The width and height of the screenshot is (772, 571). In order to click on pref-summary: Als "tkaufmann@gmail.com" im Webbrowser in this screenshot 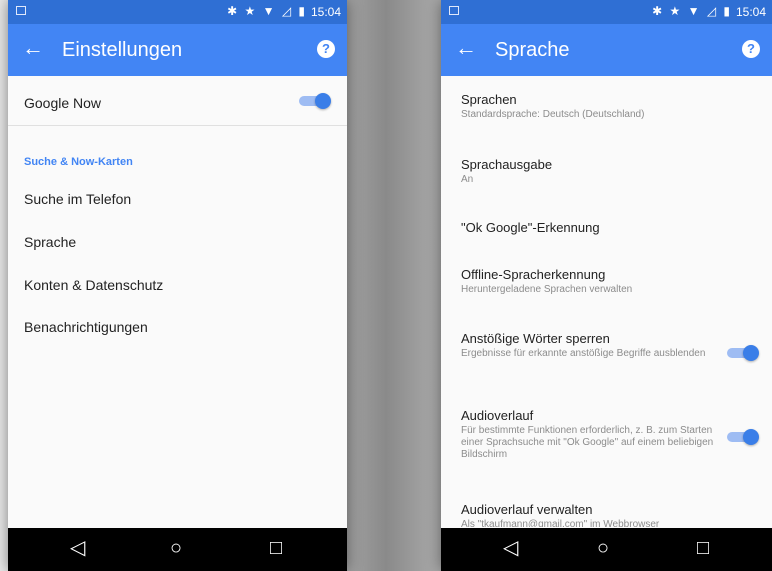, I will do `click(560, 523)`.